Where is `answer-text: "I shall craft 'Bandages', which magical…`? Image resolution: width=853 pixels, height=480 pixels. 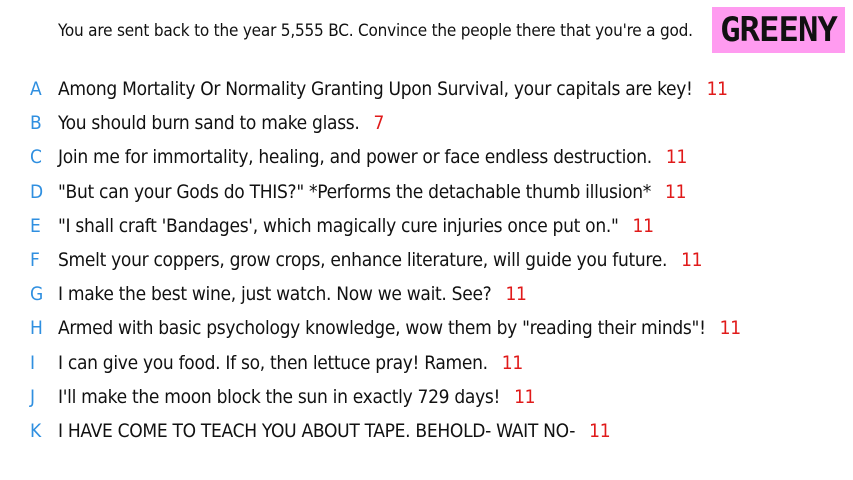
answer-text: "I shall craft 'Bandages', which magical… is located at coordinates (338, 225).